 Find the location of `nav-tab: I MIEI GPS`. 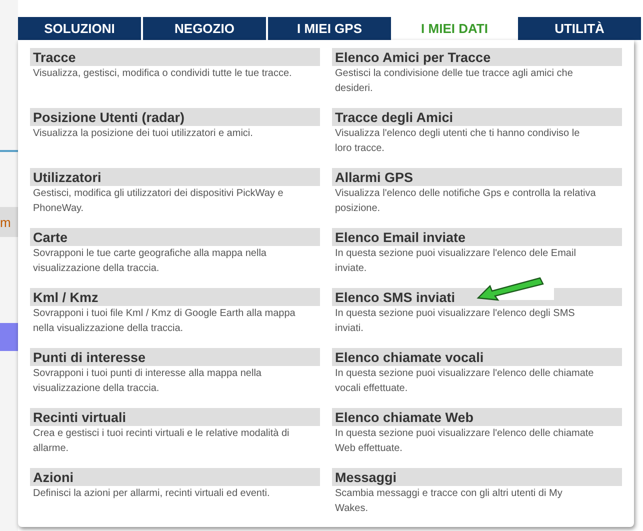

nav-tab: I MIEI GPS is located at coordinates (329, 28).